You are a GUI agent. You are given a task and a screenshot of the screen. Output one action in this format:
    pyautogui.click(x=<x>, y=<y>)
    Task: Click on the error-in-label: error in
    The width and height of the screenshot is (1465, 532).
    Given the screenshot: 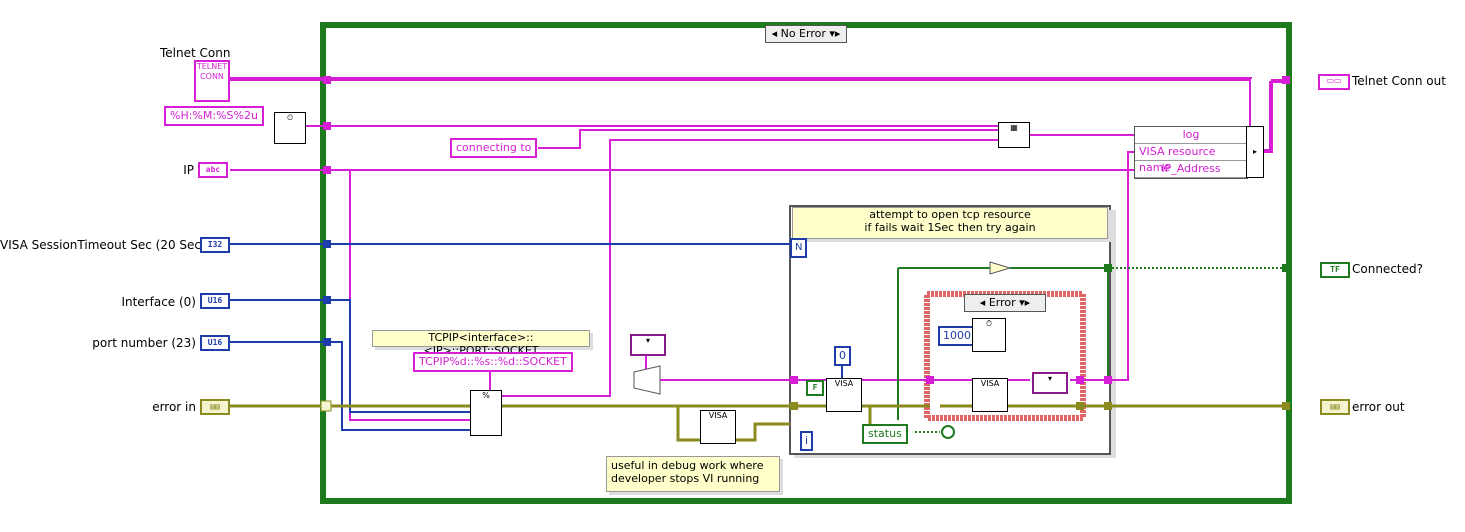 What is the action you would take?
    pyautogui.click(x=174, y=407)
    